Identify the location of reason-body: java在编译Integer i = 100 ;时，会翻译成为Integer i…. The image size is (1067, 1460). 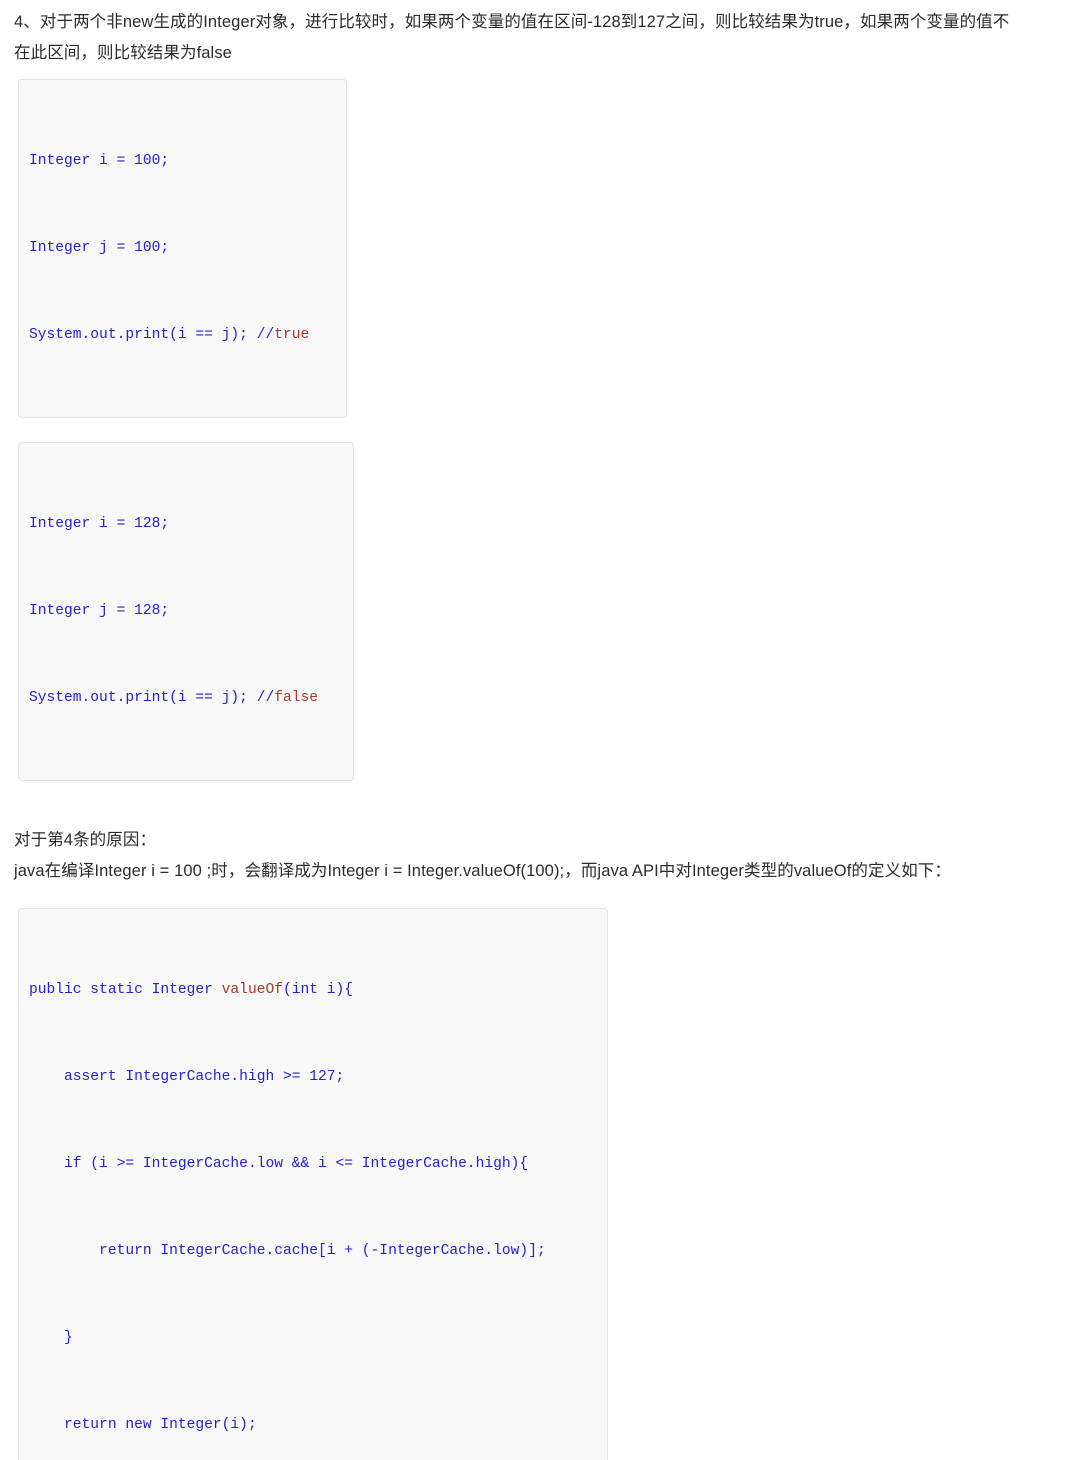
(482, 871).